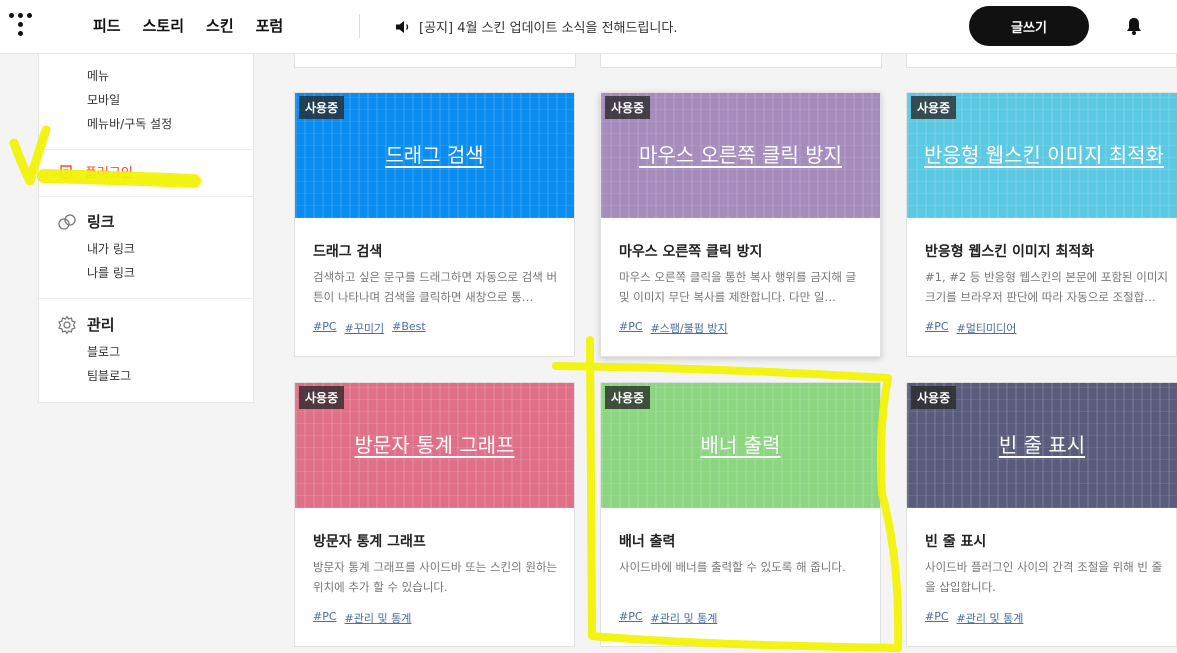 This screenshot has height=653, width=1177. I want to click on gear-icon, so click(67, 324).